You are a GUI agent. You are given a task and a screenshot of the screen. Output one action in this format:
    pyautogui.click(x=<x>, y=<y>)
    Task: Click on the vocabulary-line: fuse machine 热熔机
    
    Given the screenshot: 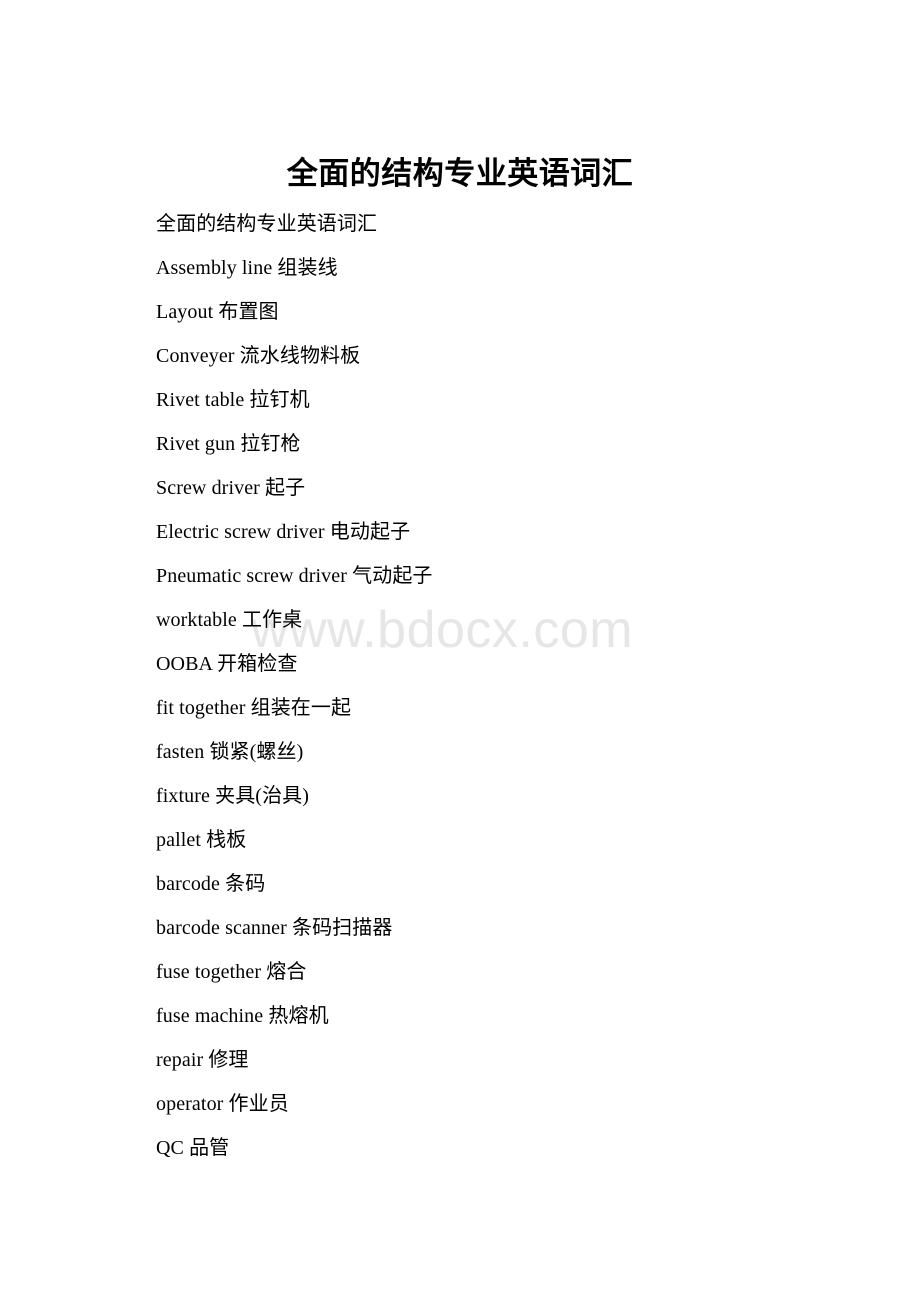 What is the action you would take?
    pyautogui.click(x=242, y=1016)
    